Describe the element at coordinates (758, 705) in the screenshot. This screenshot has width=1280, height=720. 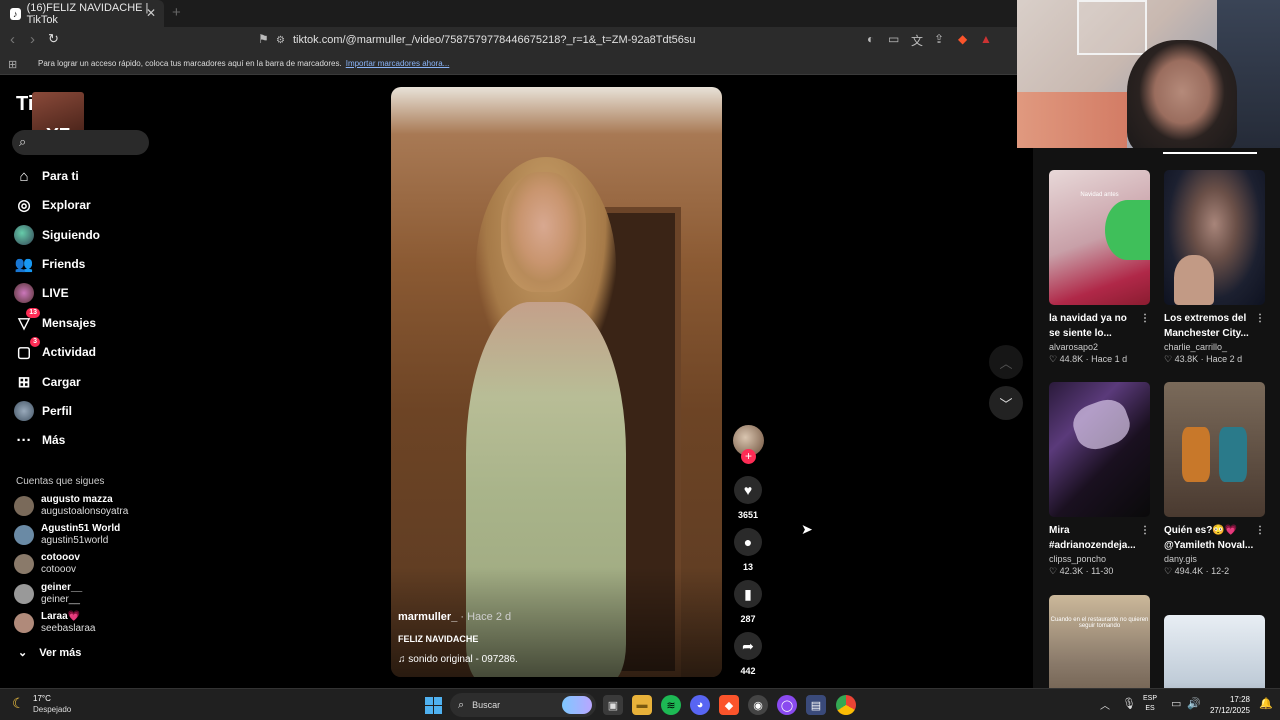
I see `app-icon: ◉` at that location.